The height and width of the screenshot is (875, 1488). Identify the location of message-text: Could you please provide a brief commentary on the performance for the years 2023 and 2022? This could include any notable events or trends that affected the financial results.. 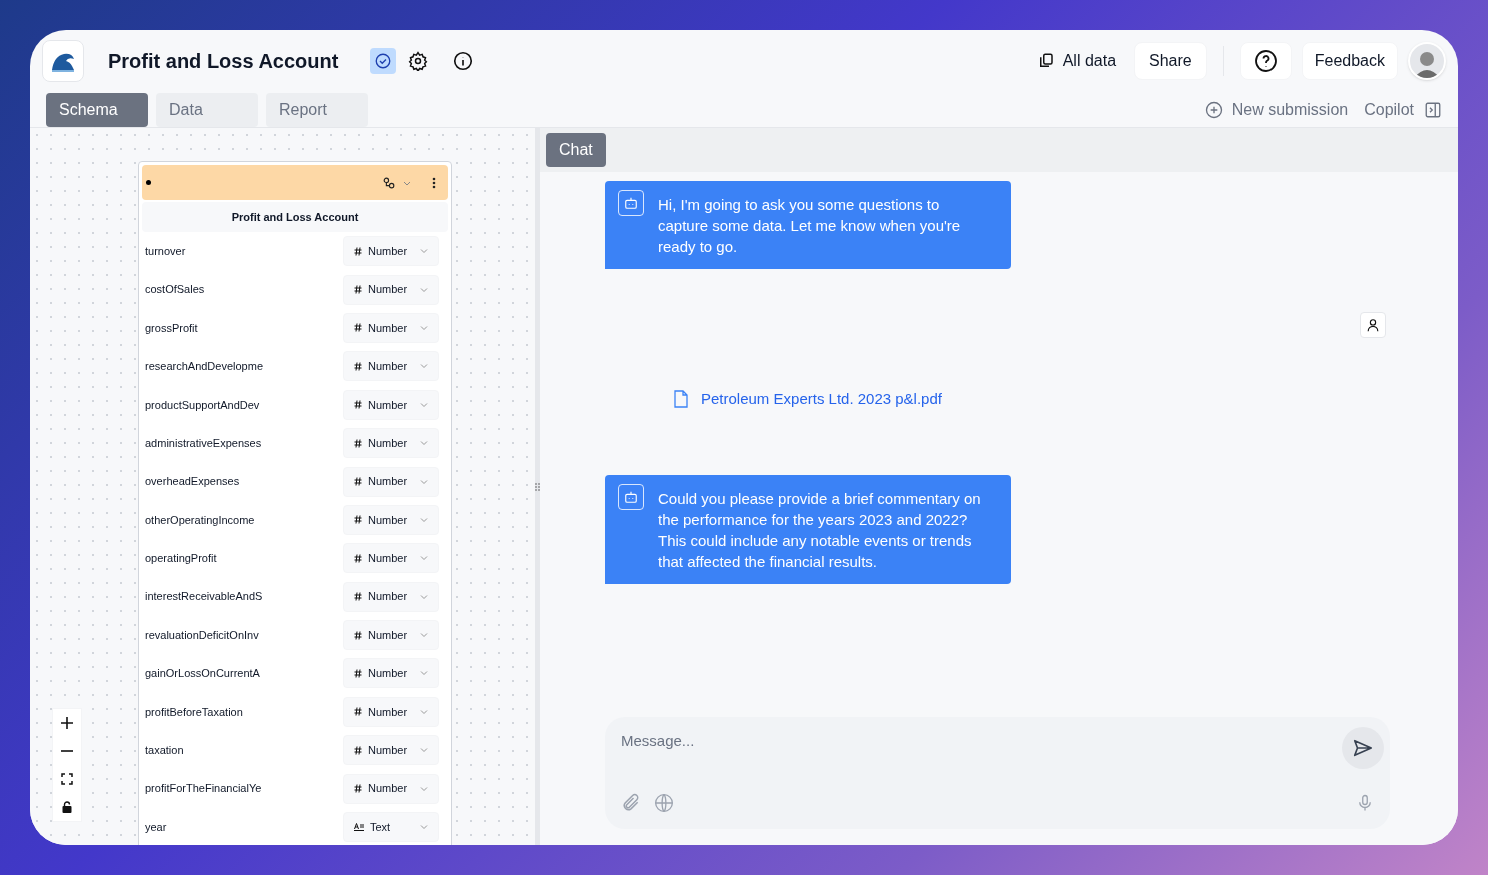
(819, 530).